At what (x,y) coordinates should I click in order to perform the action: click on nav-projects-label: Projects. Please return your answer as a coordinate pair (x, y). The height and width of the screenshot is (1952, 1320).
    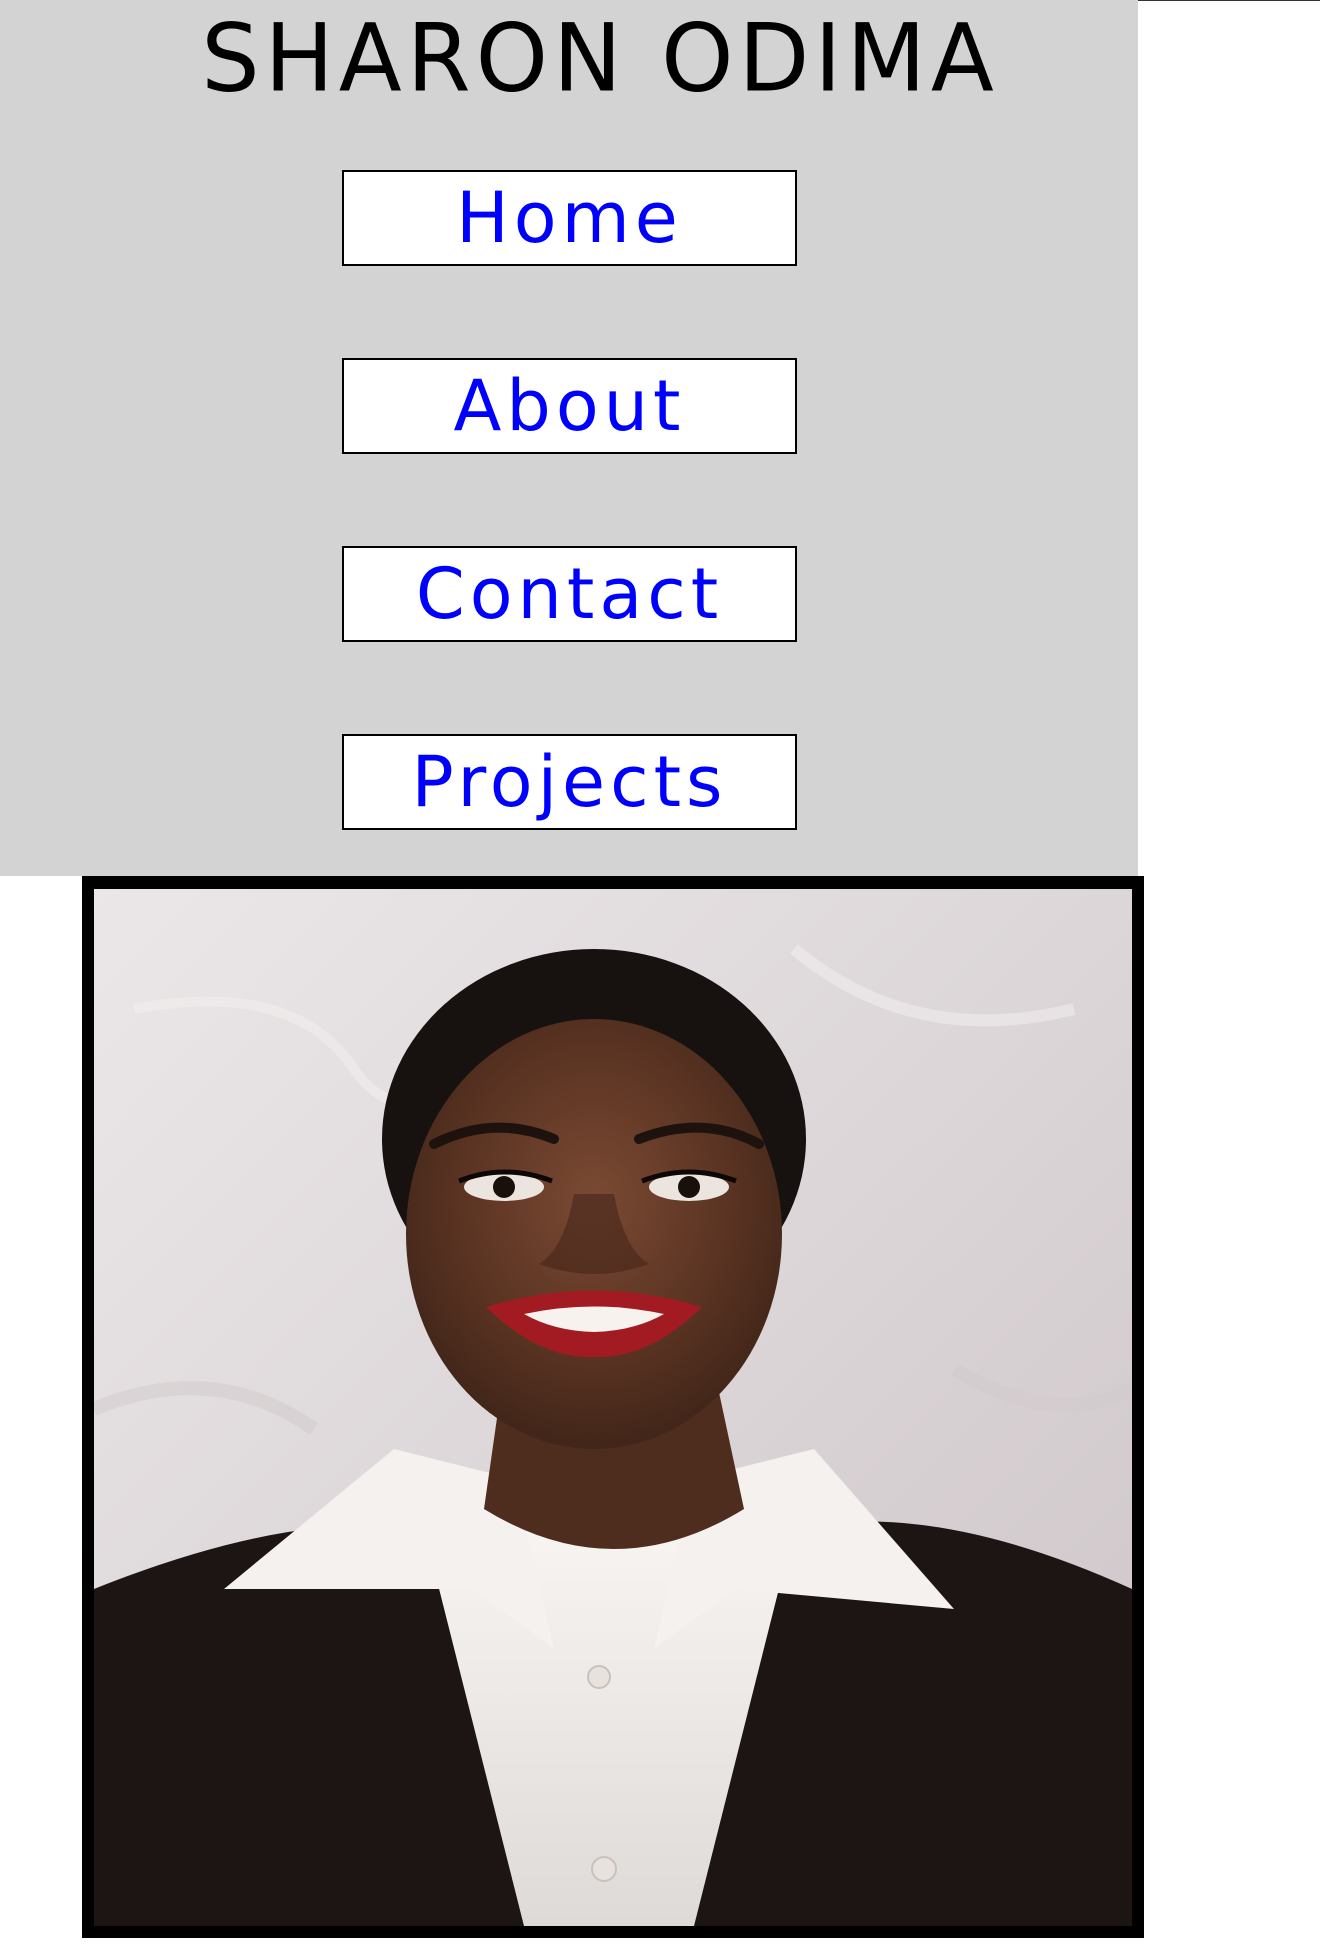
    Looking at the image, I should click on (569, 782).